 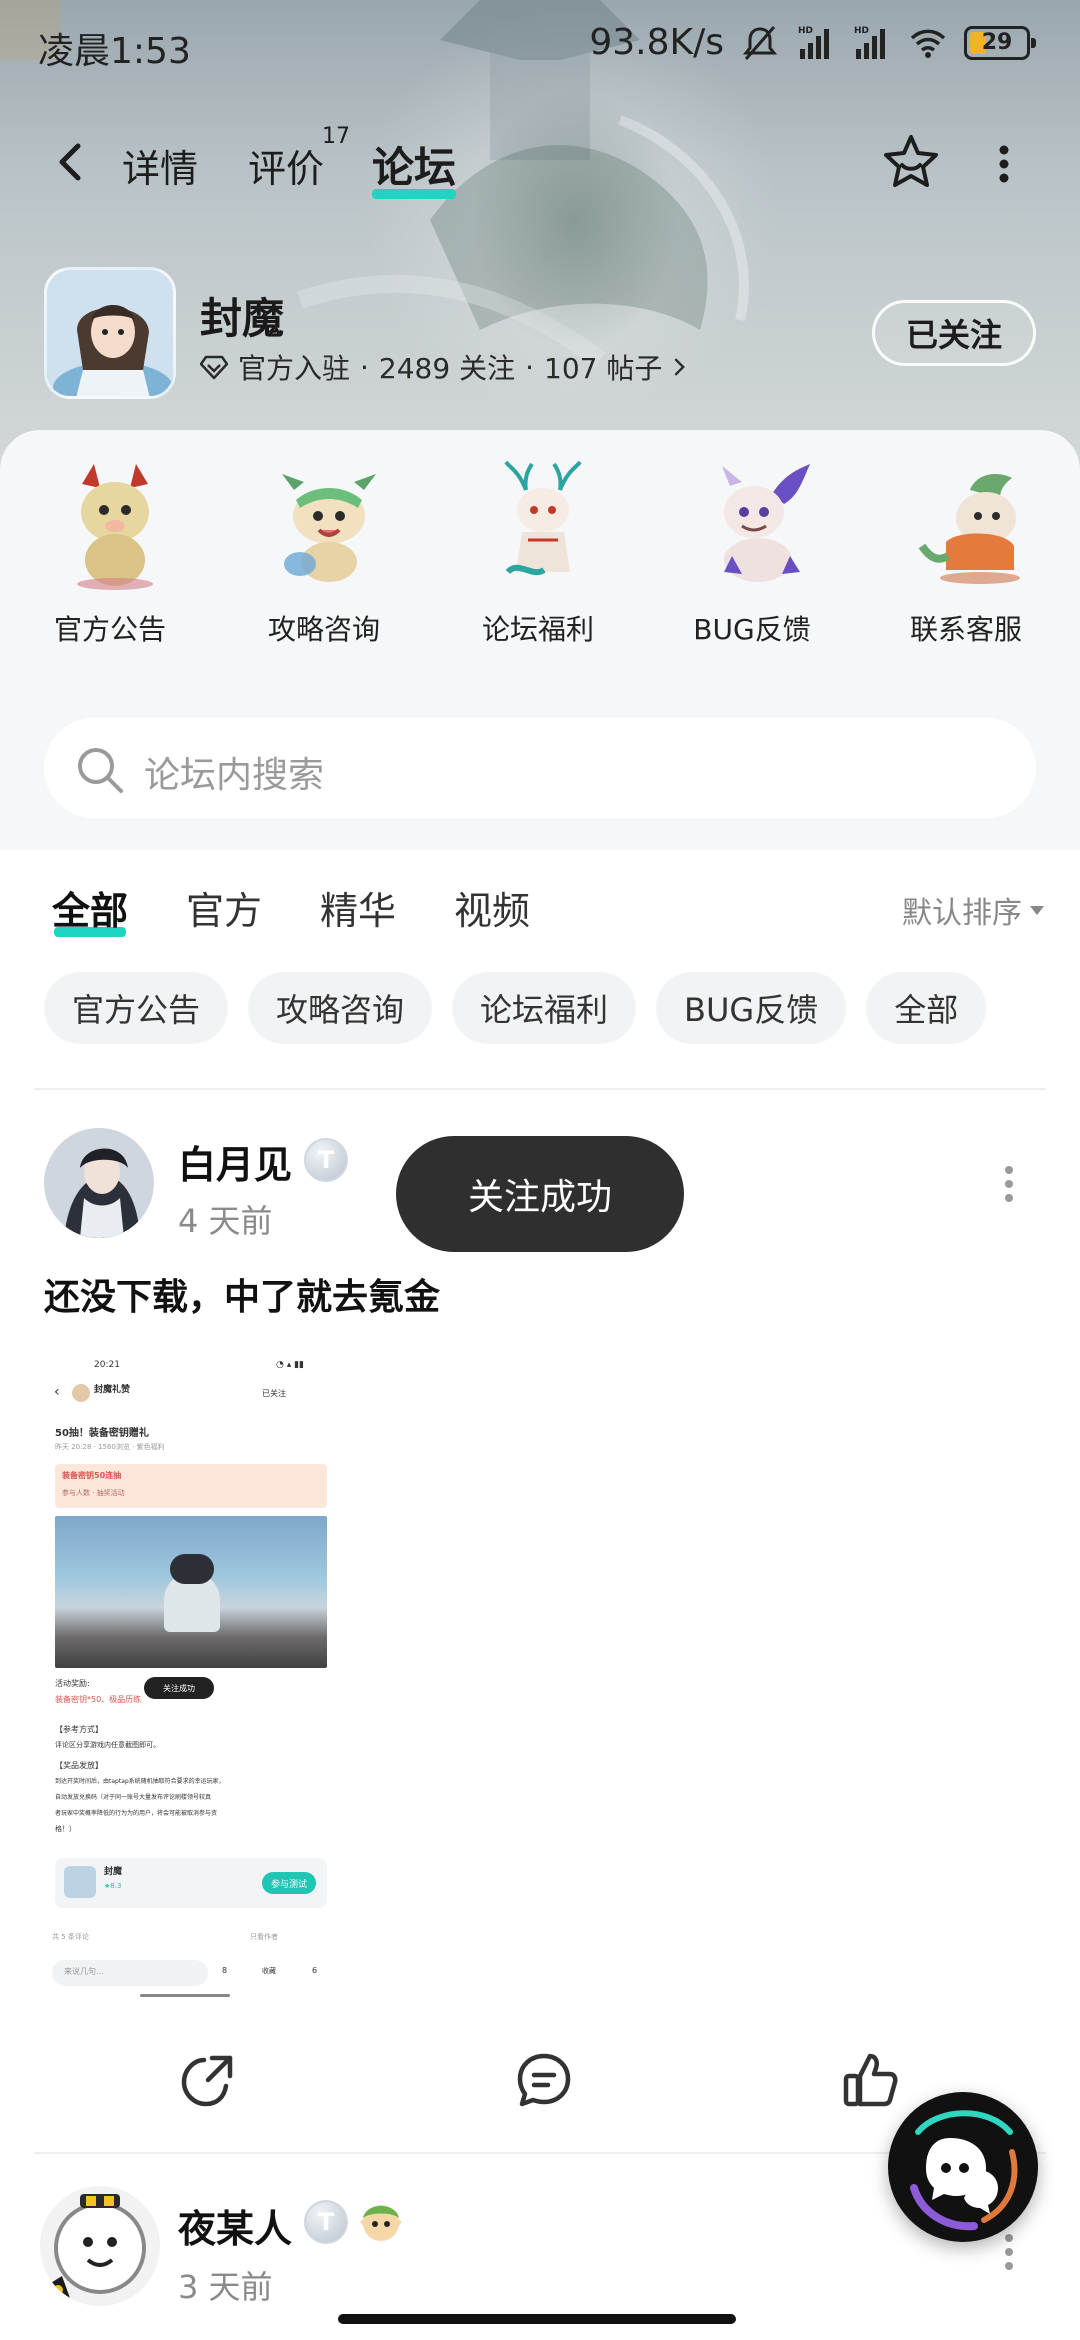 What do you see at coordinates (911, 163) in the screenshot?
I see `favorite-star-icon` at bounding box center [911, 163].